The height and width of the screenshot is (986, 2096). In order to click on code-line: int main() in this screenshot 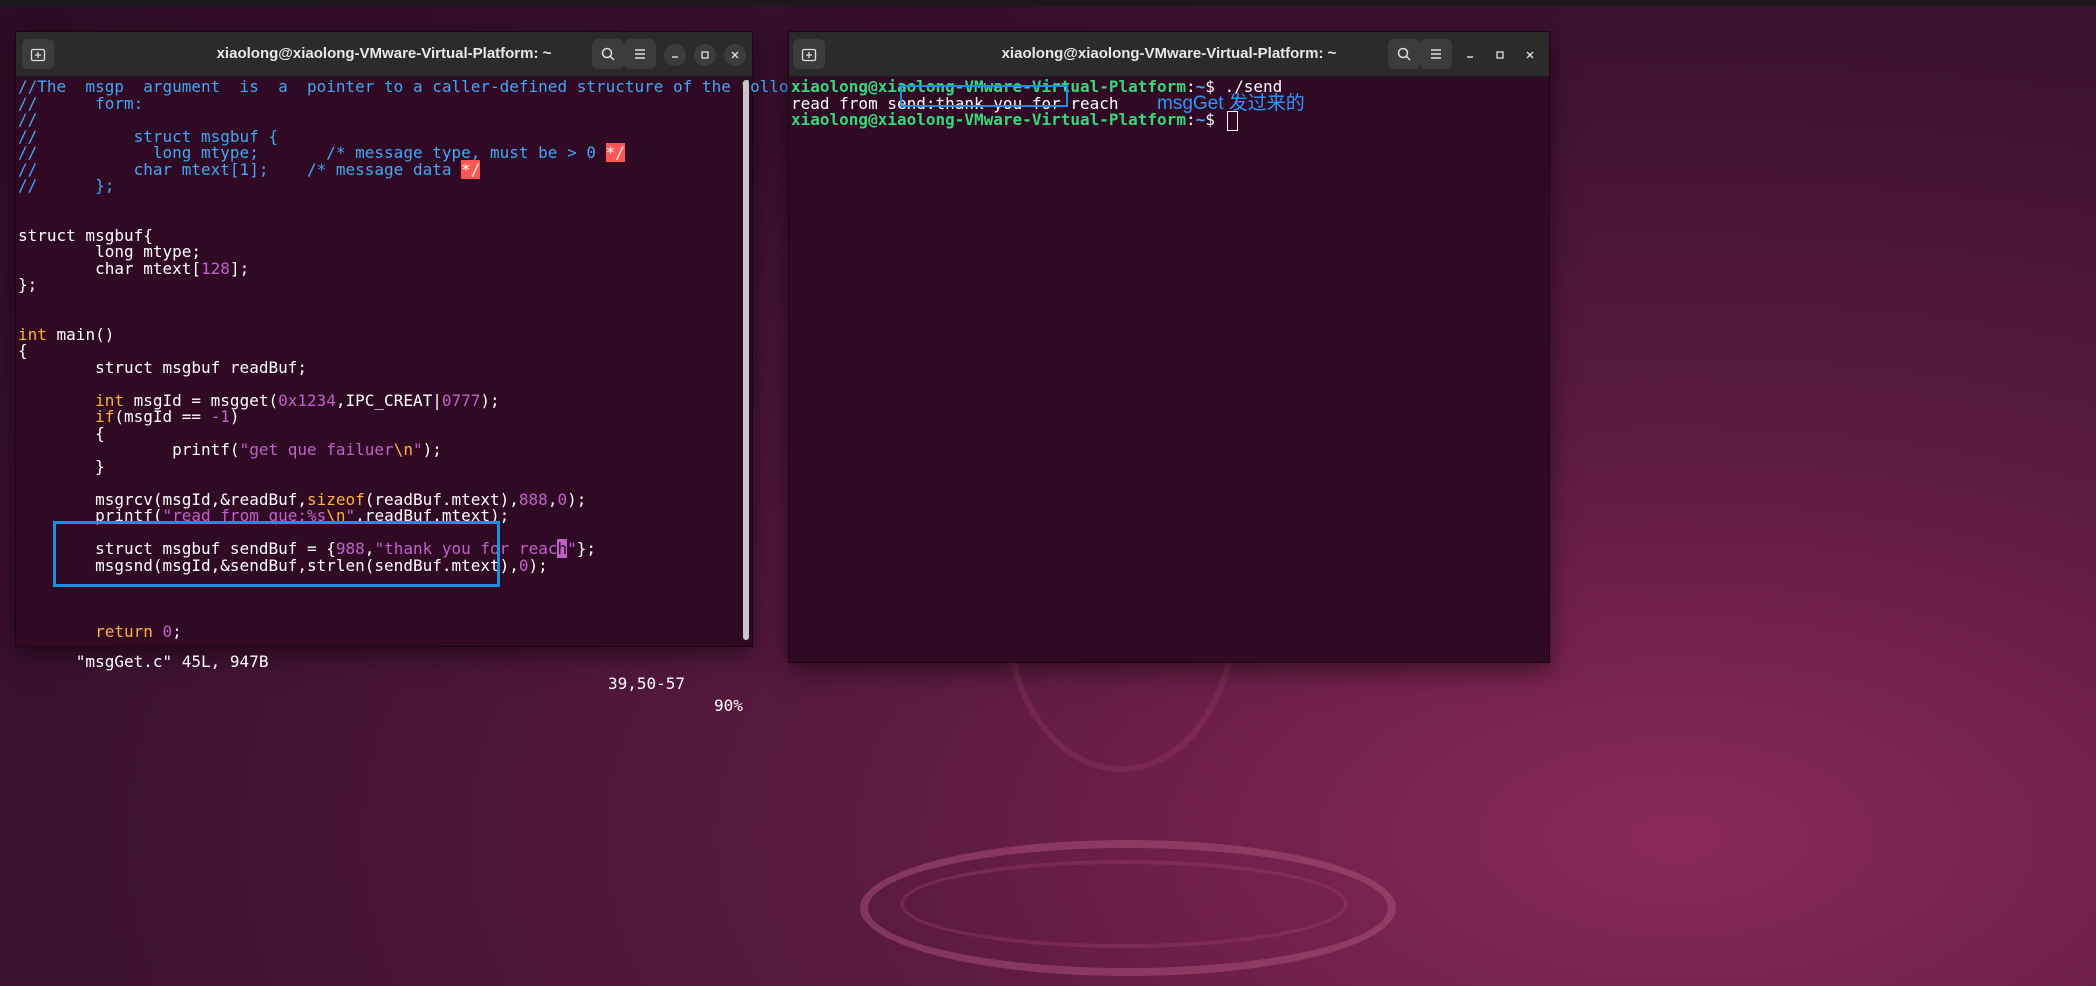, I will do `click(66, 335)`.